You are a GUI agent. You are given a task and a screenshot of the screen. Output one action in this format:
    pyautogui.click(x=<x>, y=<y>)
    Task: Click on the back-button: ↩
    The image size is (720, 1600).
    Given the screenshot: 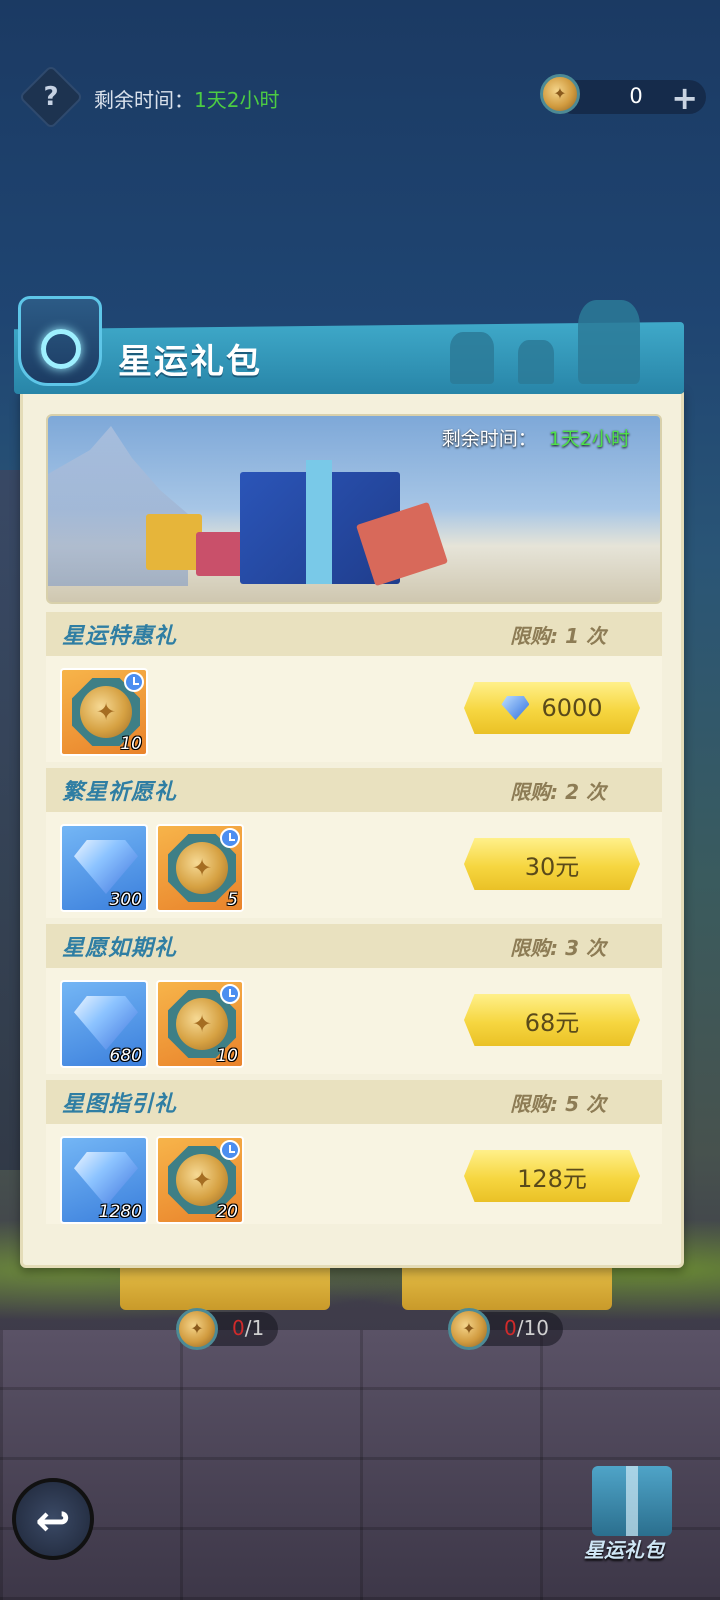 What is the action you would take?
    pyautogui.click(x=53, y=1519)
    